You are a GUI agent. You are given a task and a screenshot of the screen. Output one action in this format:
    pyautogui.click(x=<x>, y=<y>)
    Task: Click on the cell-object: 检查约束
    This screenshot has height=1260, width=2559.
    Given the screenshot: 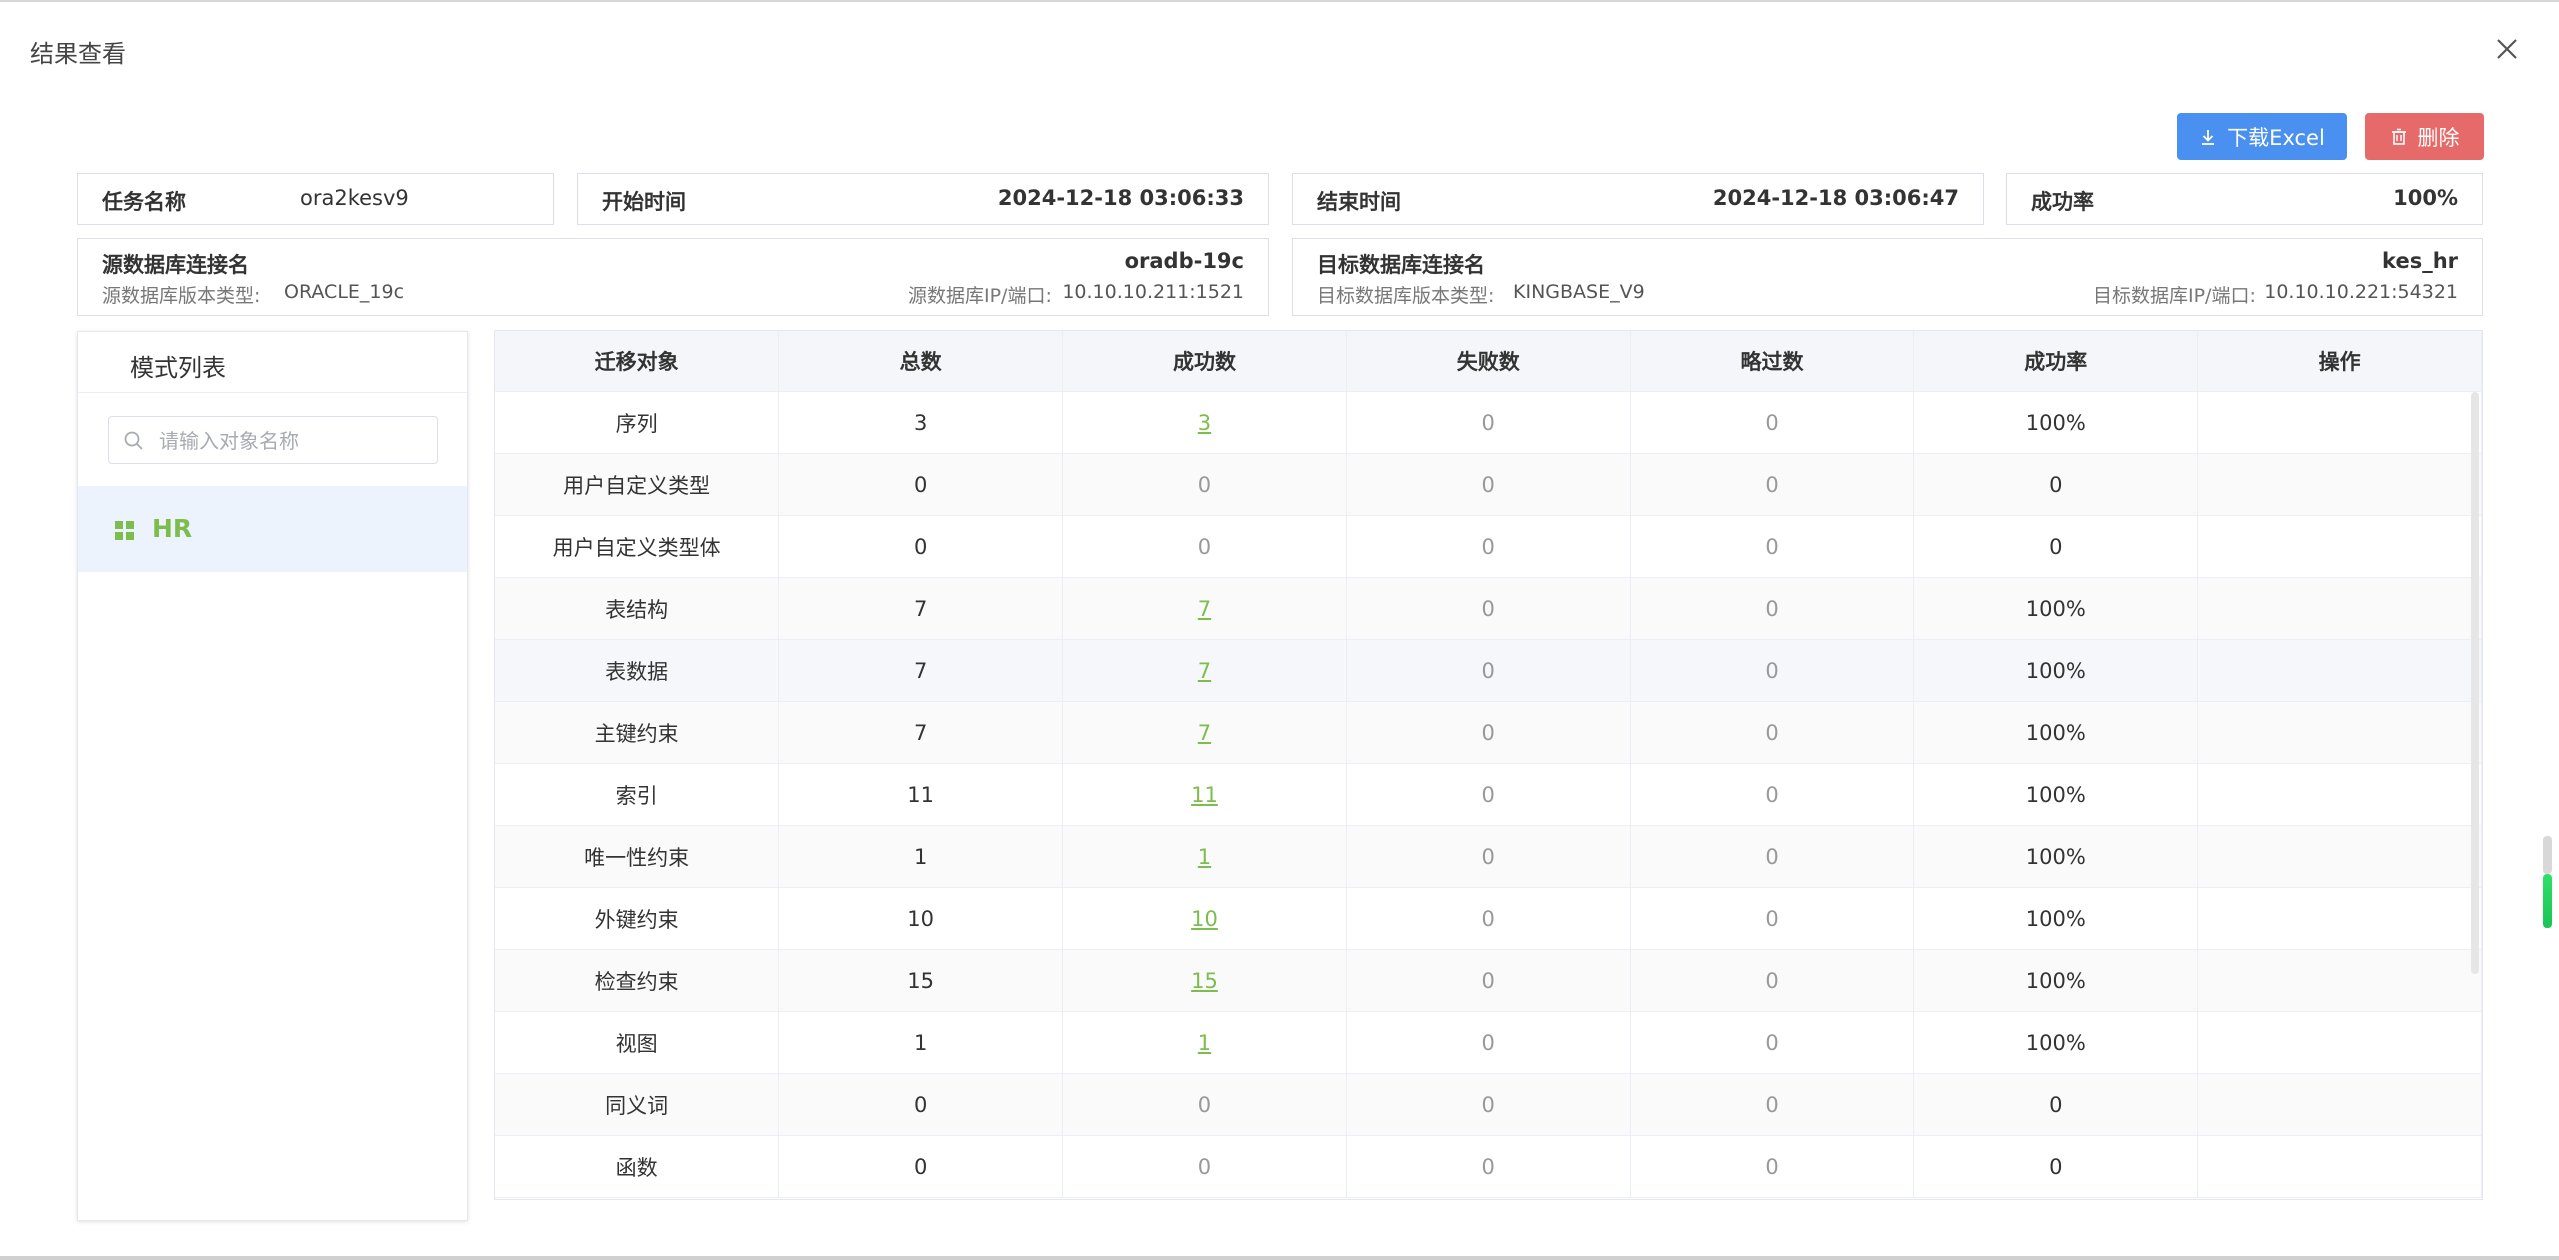 What is the action you would take?
    pyautogui.click(x=637, y=980)
    